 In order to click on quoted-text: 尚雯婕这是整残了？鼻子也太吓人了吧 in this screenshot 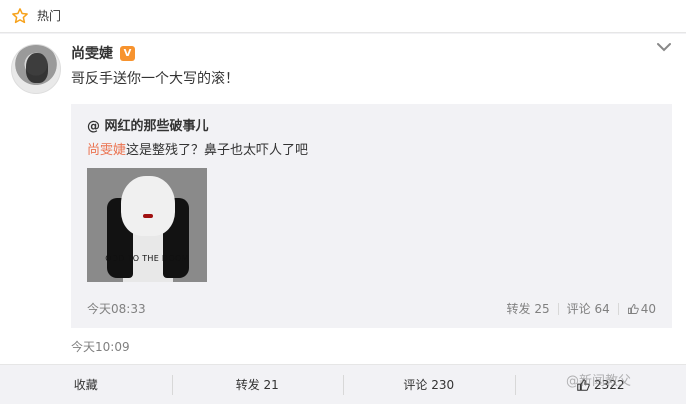, I will do `click(197, 151)`.